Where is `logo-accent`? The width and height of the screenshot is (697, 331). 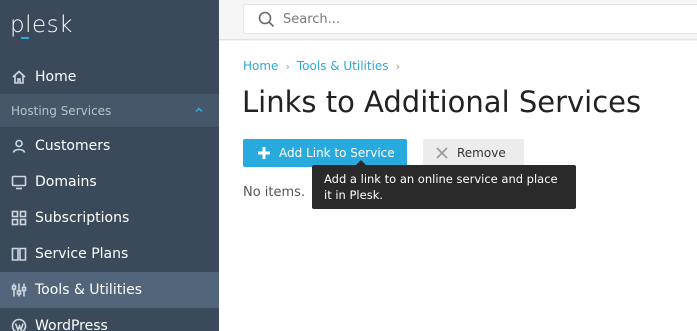 logo-accent is located at coordinates (25, 38).